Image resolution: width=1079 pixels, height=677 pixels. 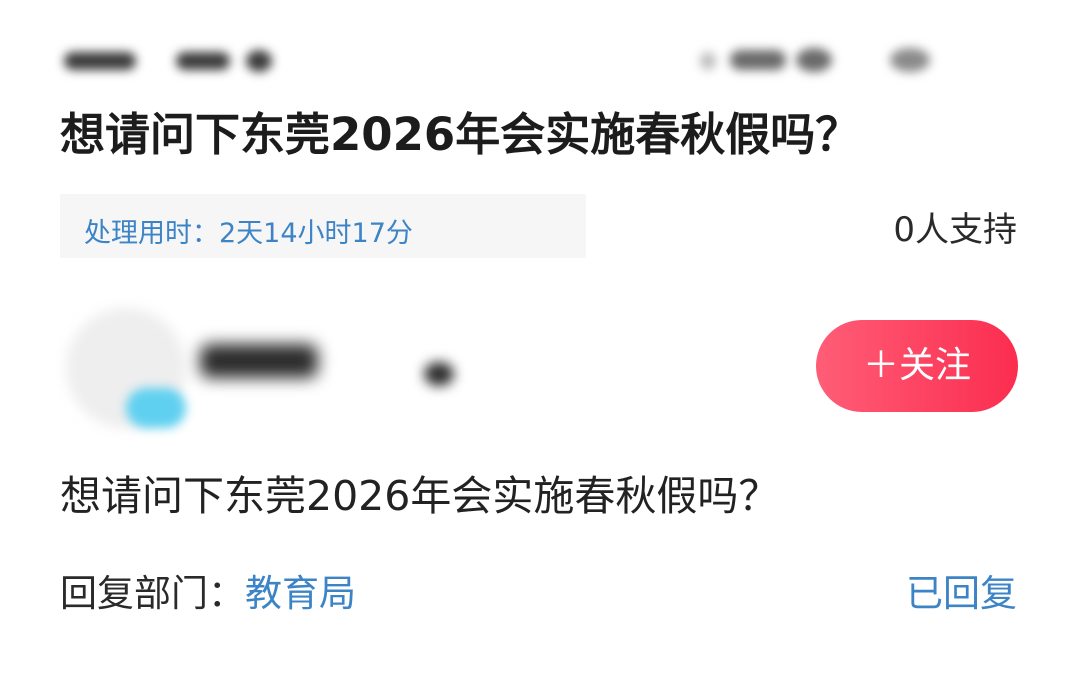 What do you see at coordinates (259, 361) in the screenshot?
I see `blurred-username` at bounding box center [259, 361].